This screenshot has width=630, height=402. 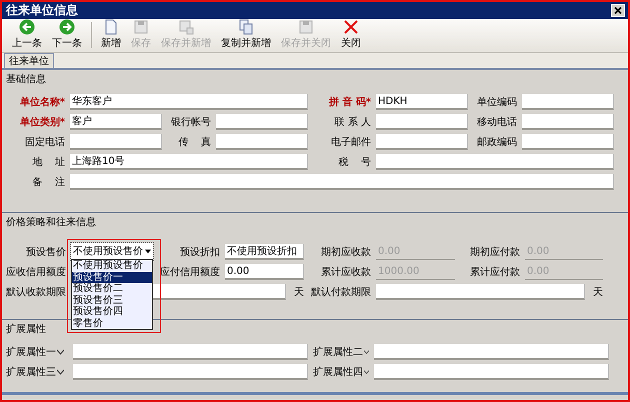 What do you see at coordinates (194, 142) in the screenshot?
I see `field-label: 传 真` at bounding box center [194, 142].